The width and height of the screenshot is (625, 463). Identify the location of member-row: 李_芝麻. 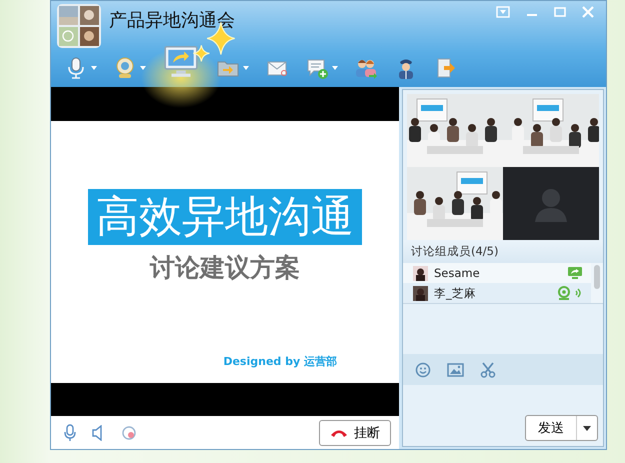
(497, 293).